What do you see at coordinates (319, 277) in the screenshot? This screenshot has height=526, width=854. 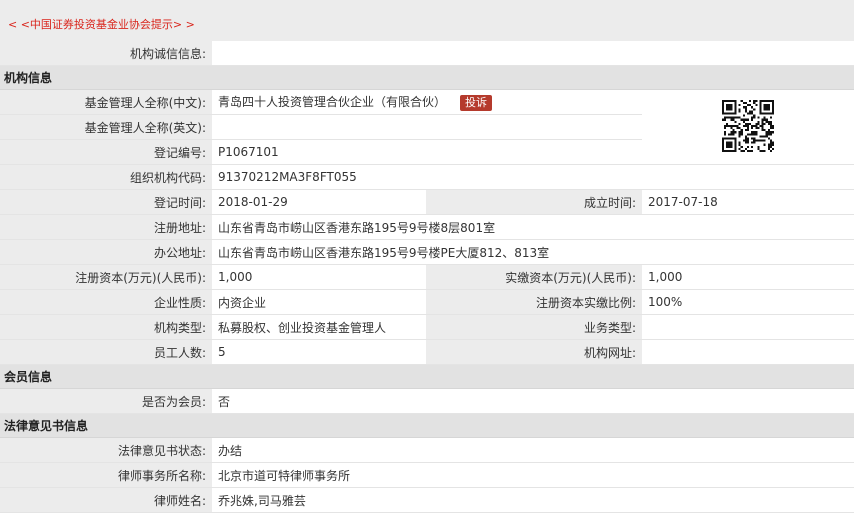 I see `reg-capital-value: 1,000` at bounding box center [319, 277].